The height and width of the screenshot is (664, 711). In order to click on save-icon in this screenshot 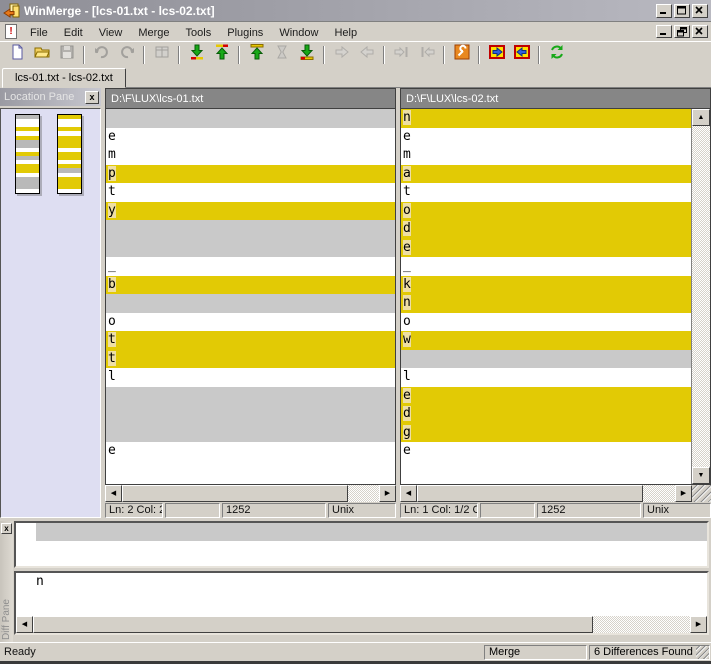, I will do `click(67, 54)`.